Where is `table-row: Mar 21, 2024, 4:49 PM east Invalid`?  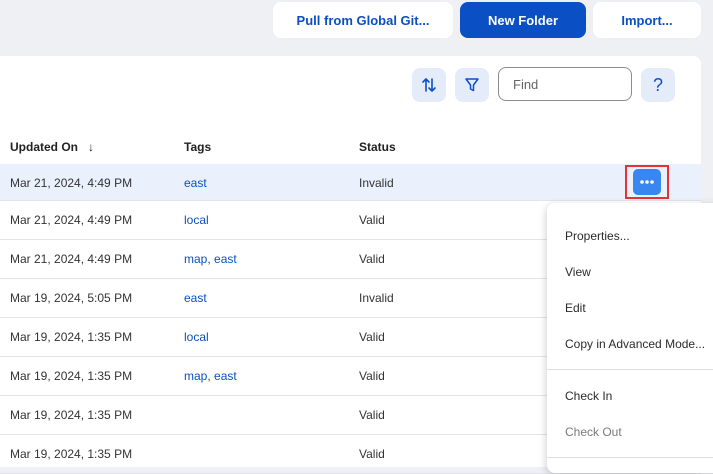
table-row: Mar 21, 2024, 4:49 PM east Invalid is located at coordinates (350, 182).